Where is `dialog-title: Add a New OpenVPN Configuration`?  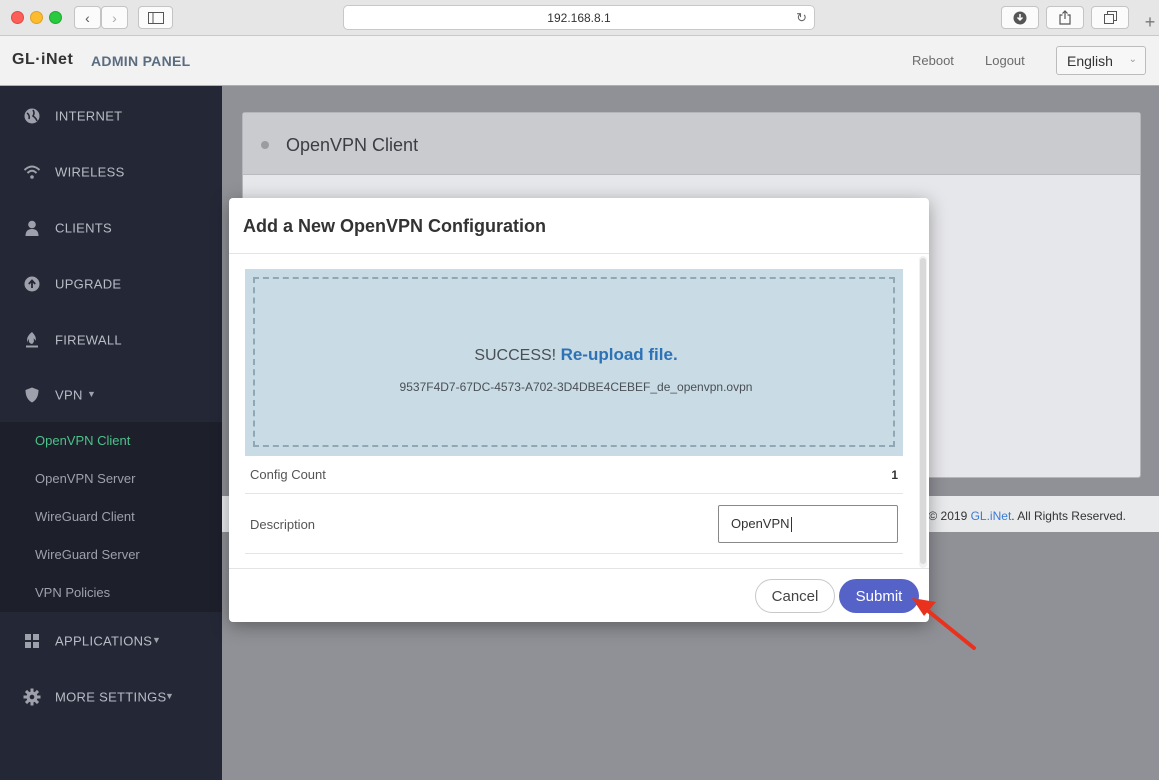 dialog-title: Add a New OpenVPN Configuration is located at coordinates (395, 226).